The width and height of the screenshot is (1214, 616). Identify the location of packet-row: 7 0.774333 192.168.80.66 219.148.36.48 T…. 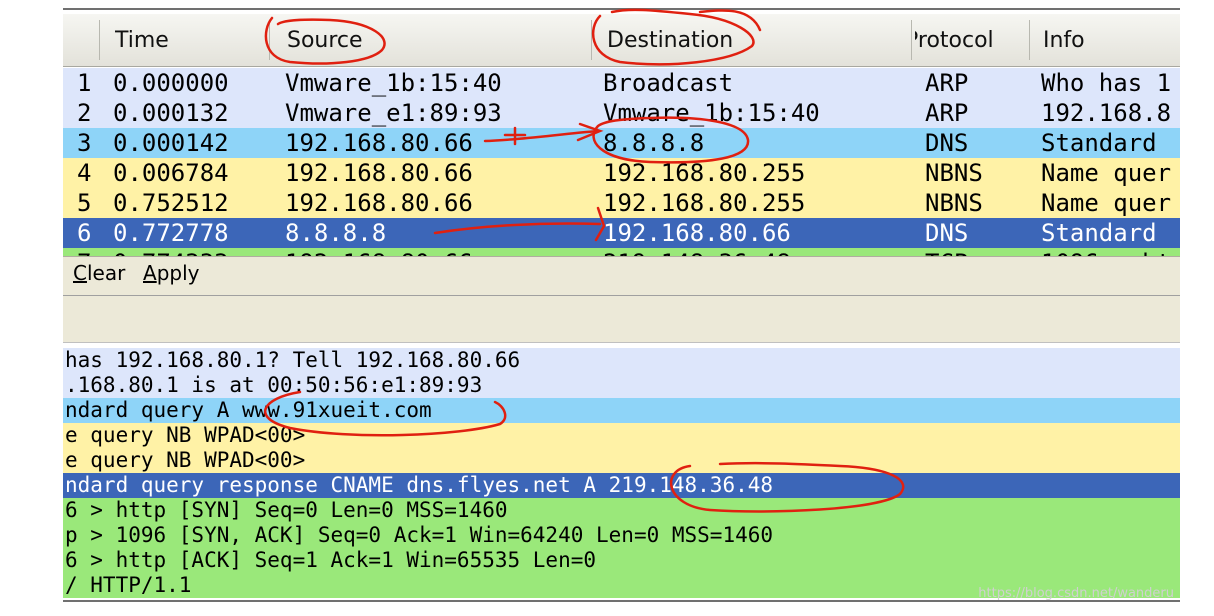
(621, 252).